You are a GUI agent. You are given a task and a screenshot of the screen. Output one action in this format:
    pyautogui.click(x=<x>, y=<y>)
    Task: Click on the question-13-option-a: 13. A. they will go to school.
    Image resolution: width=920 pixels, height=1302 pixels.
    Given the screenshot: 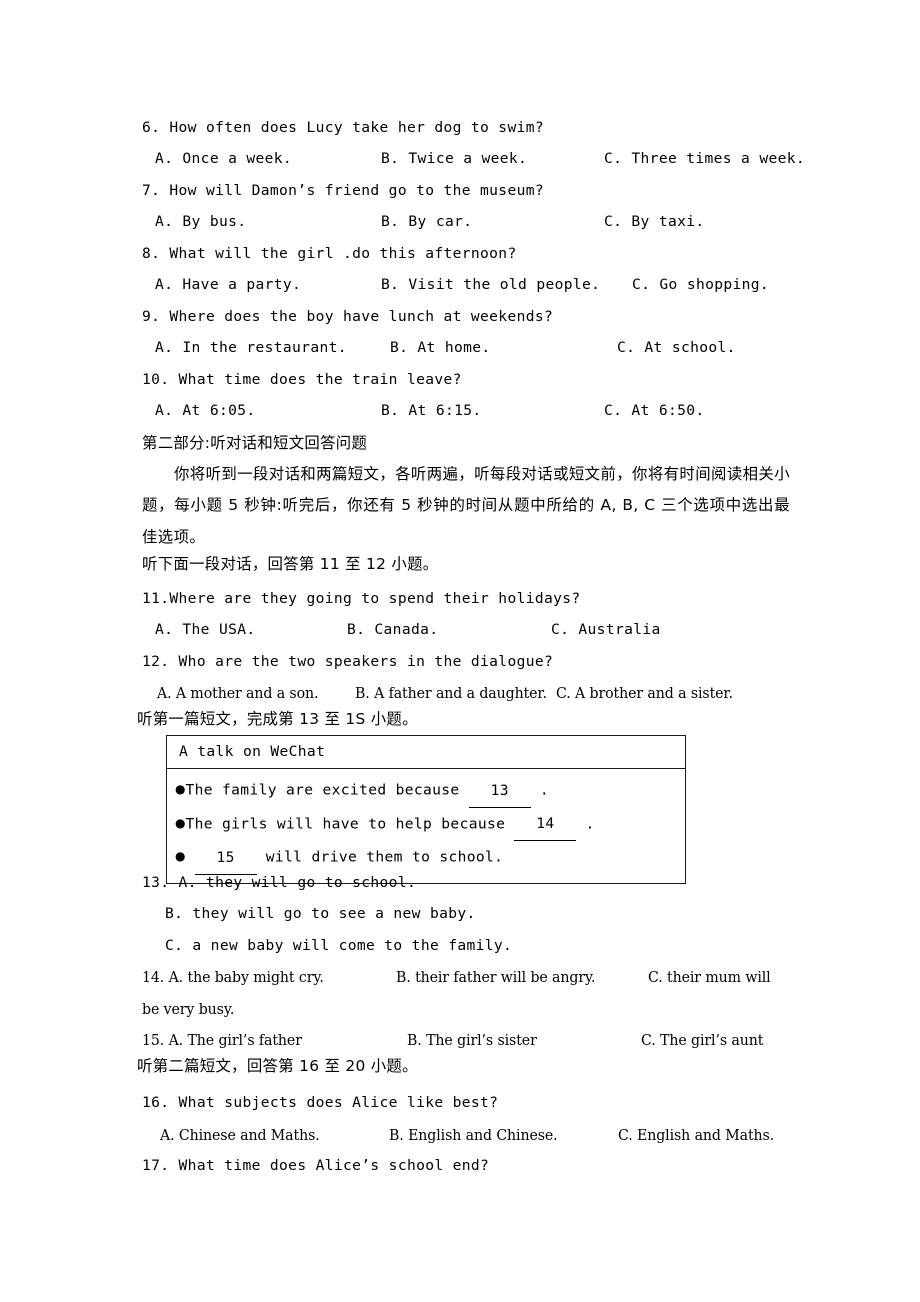 What is the action you would take?
    pyautogui.click(x=279, y=882)
    